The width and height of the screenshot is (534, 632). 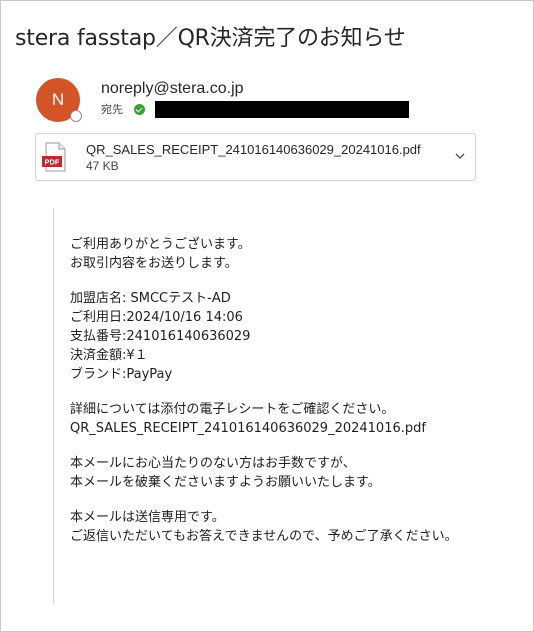 I want to click on sender-address: noreply@stera.co.jp, so click(x=172, y=89).